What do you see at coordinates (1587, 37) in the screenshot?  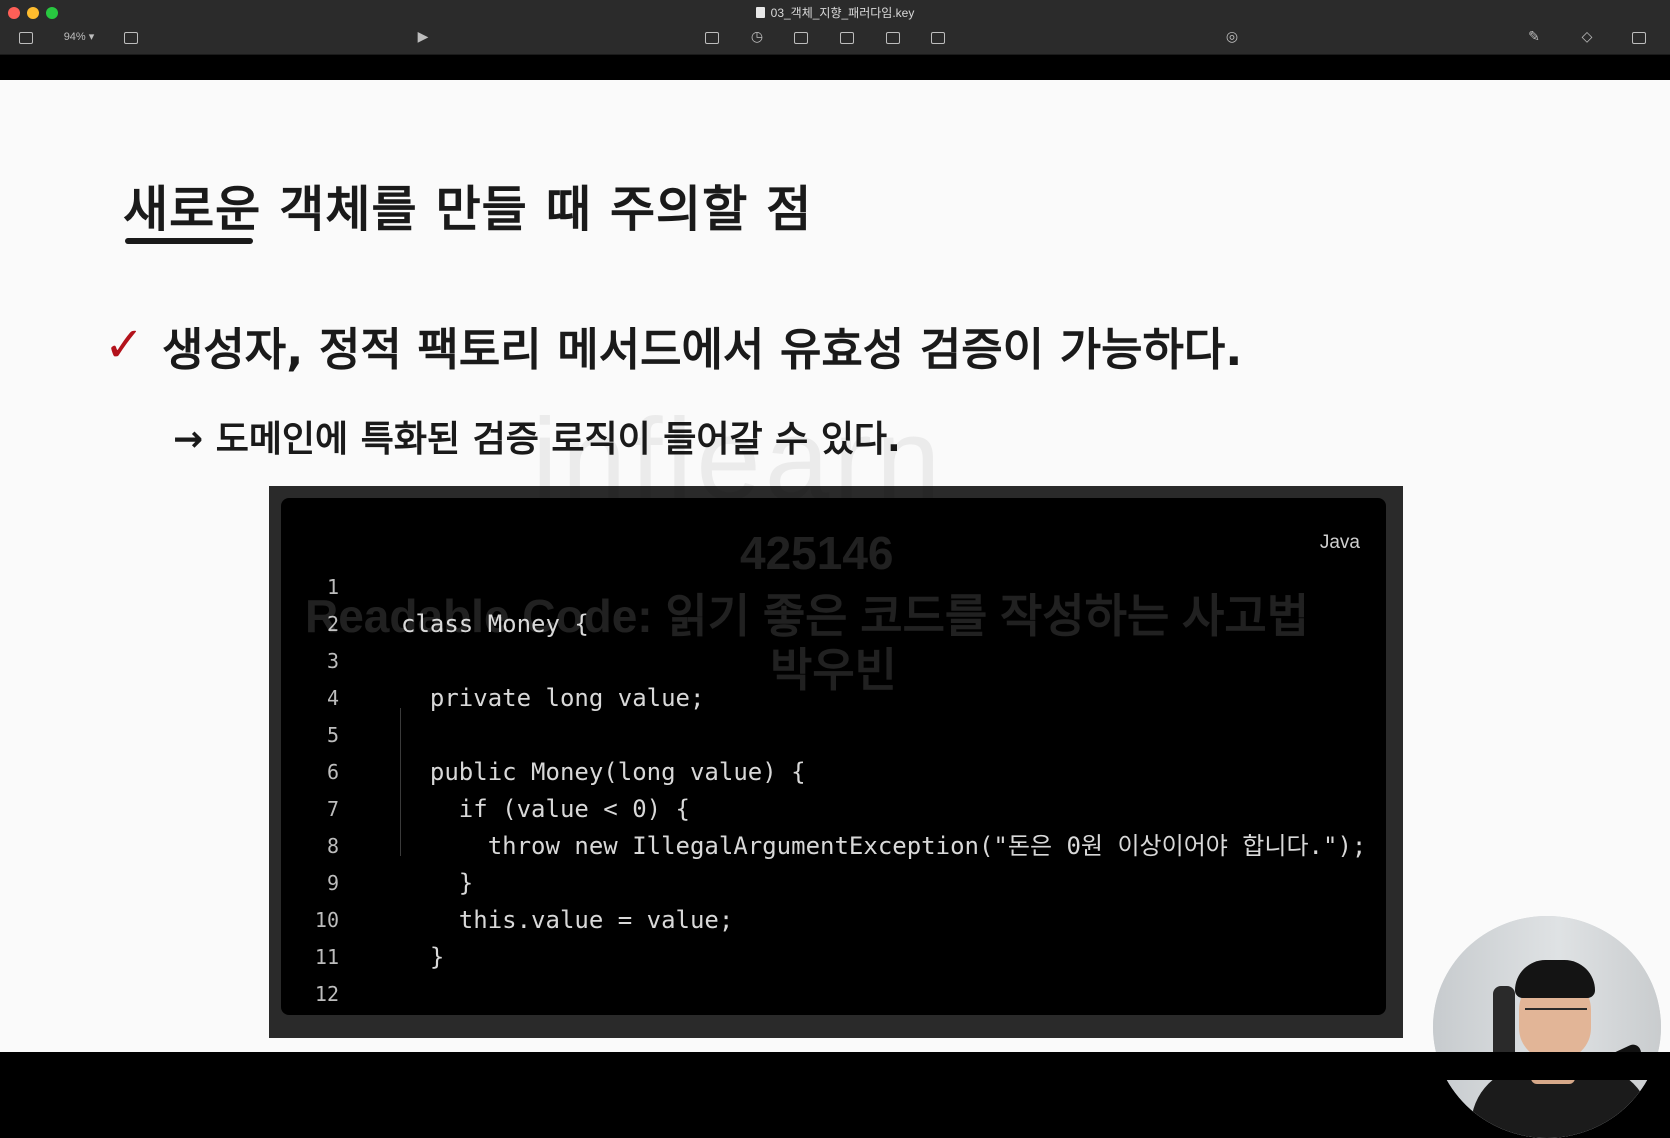 I see `animate-icon: ◇` at bounding box center [1587, 37].